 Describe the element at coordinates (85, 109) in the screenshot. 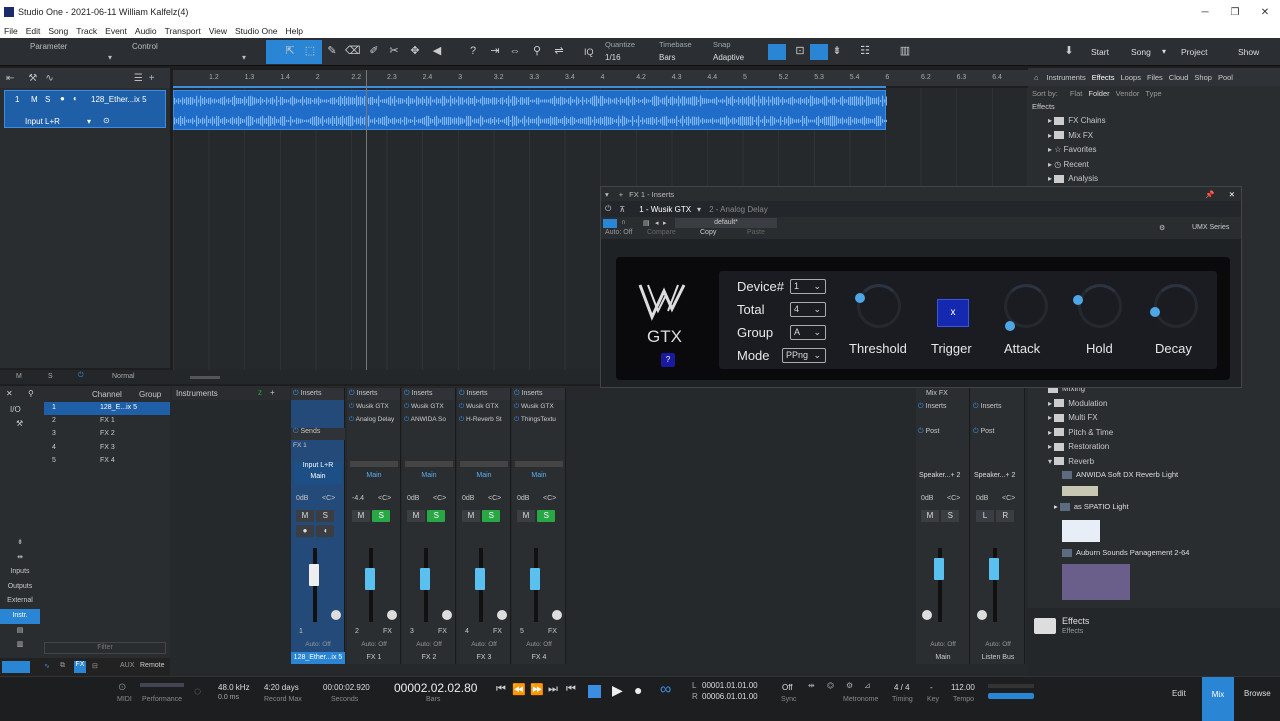

I see `track-1: 1 M S ● ◐ 128_Ether...ix 5 Input L+R ▾ ⊙` at that location.